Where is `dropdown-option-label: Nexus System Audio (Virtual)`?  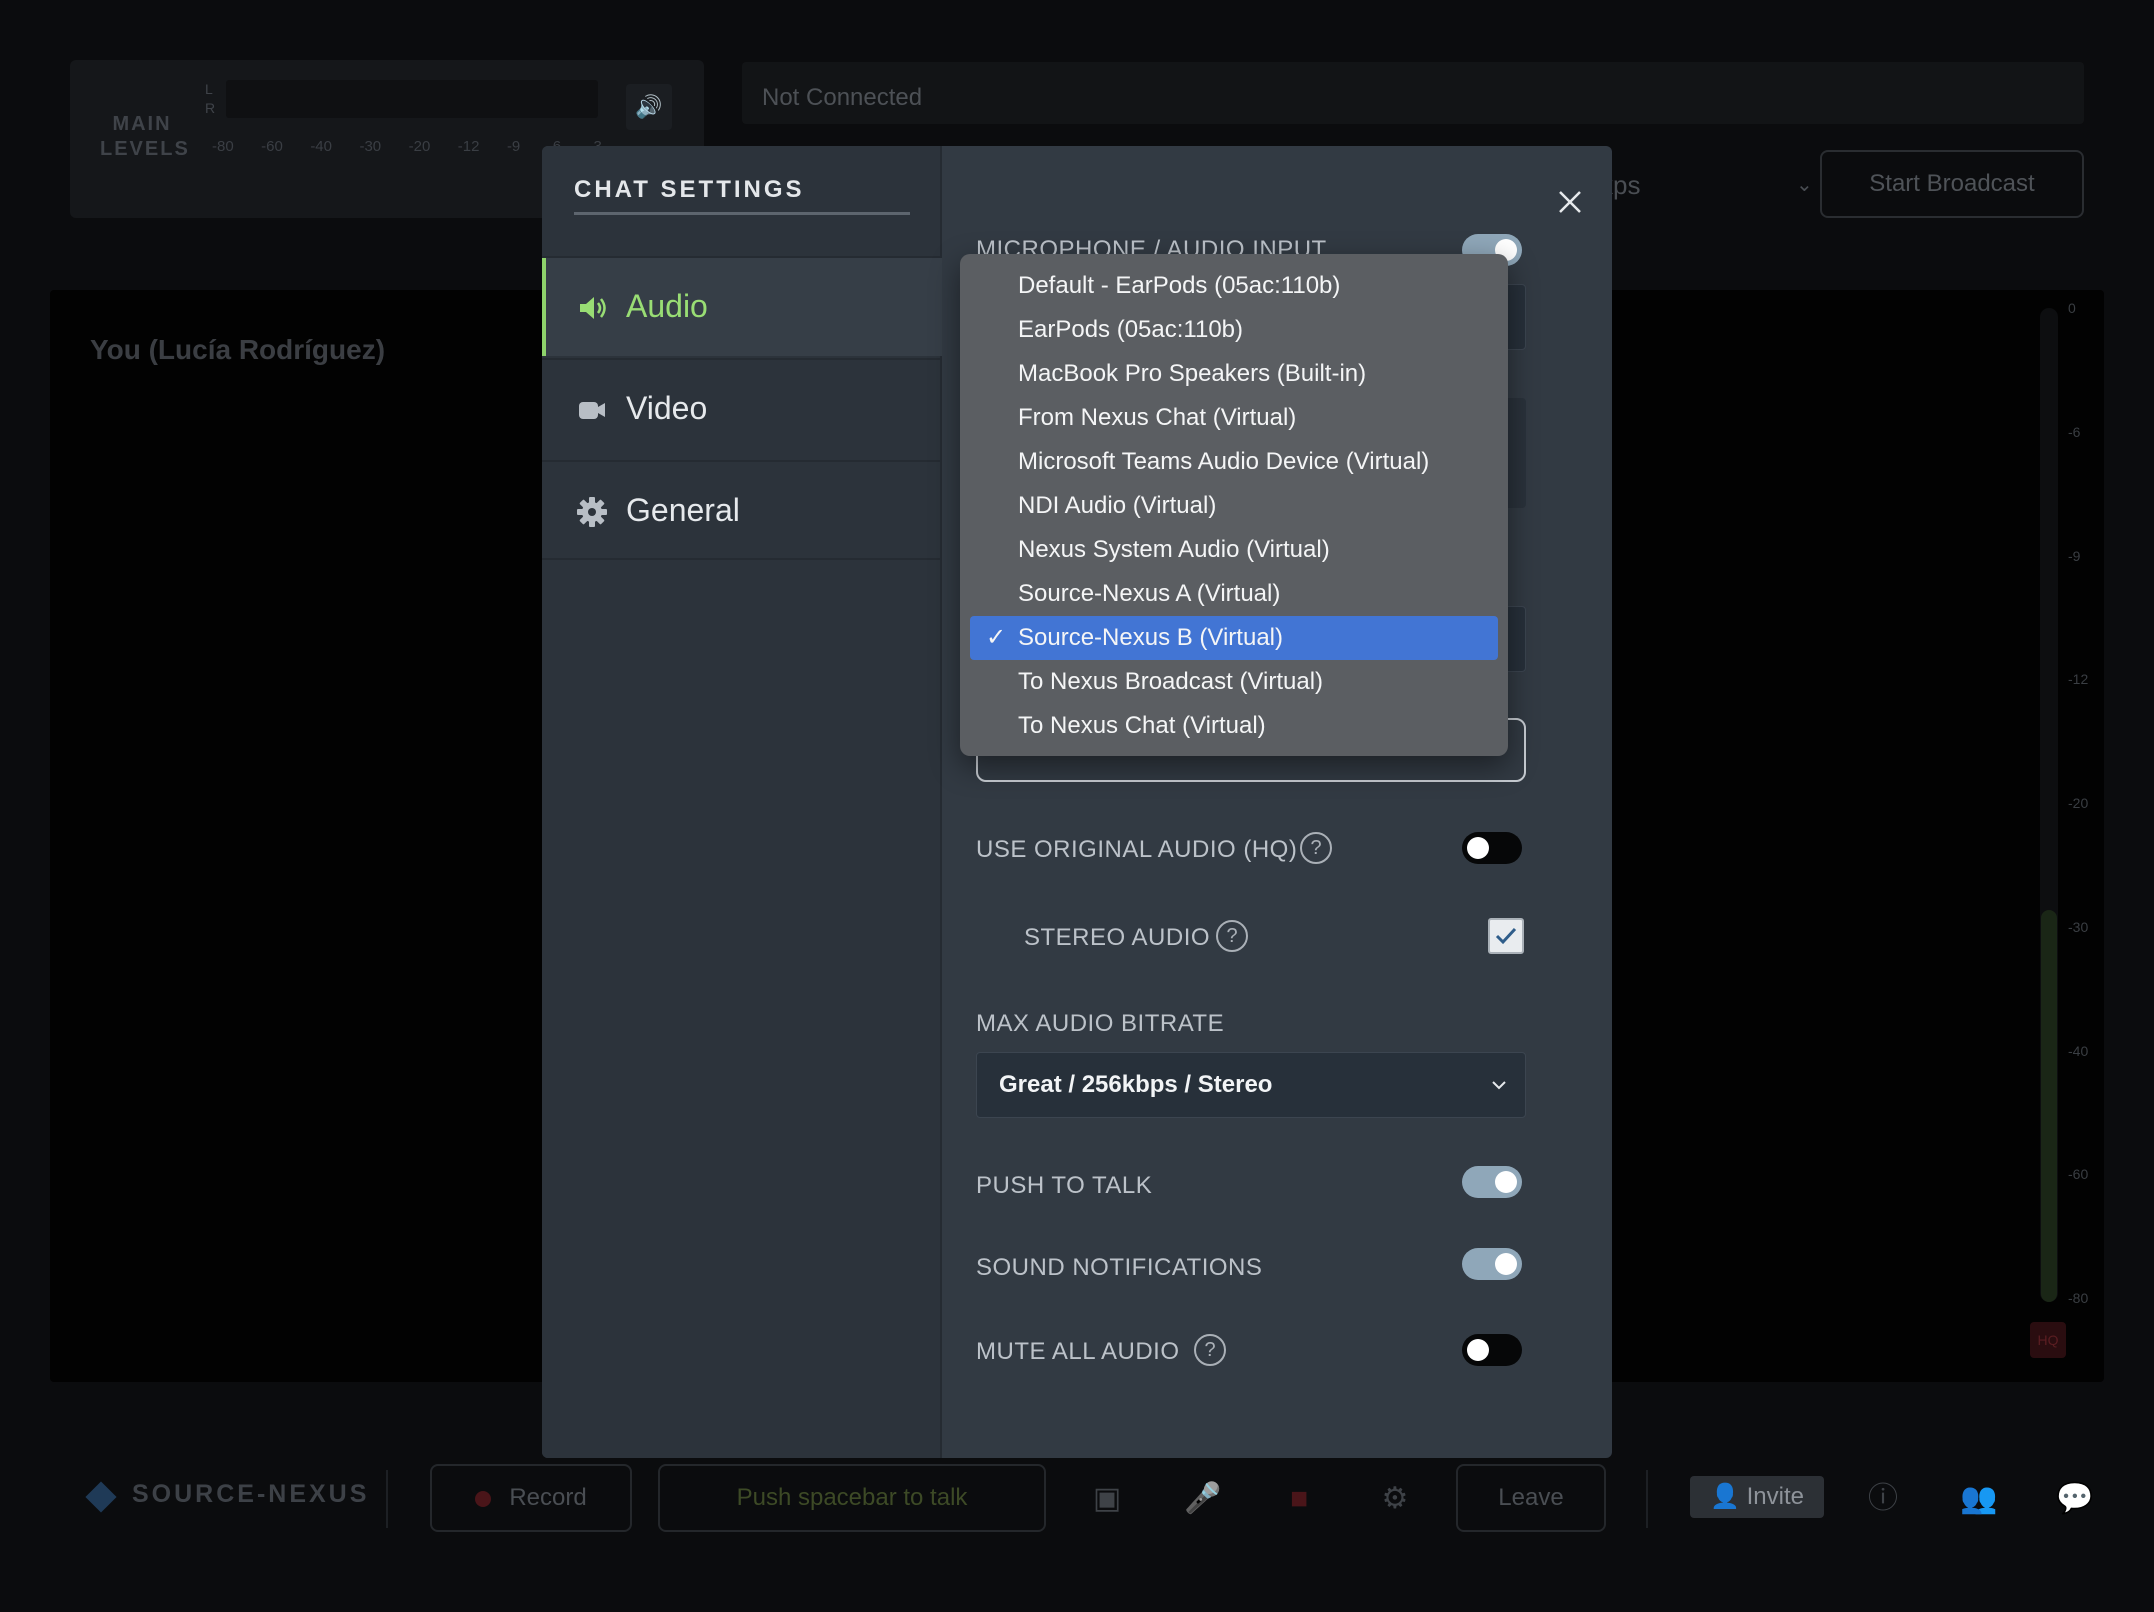 dropdown-option-label: Nexus System Audio (Virtual) is located at coordinates (1174, 549).